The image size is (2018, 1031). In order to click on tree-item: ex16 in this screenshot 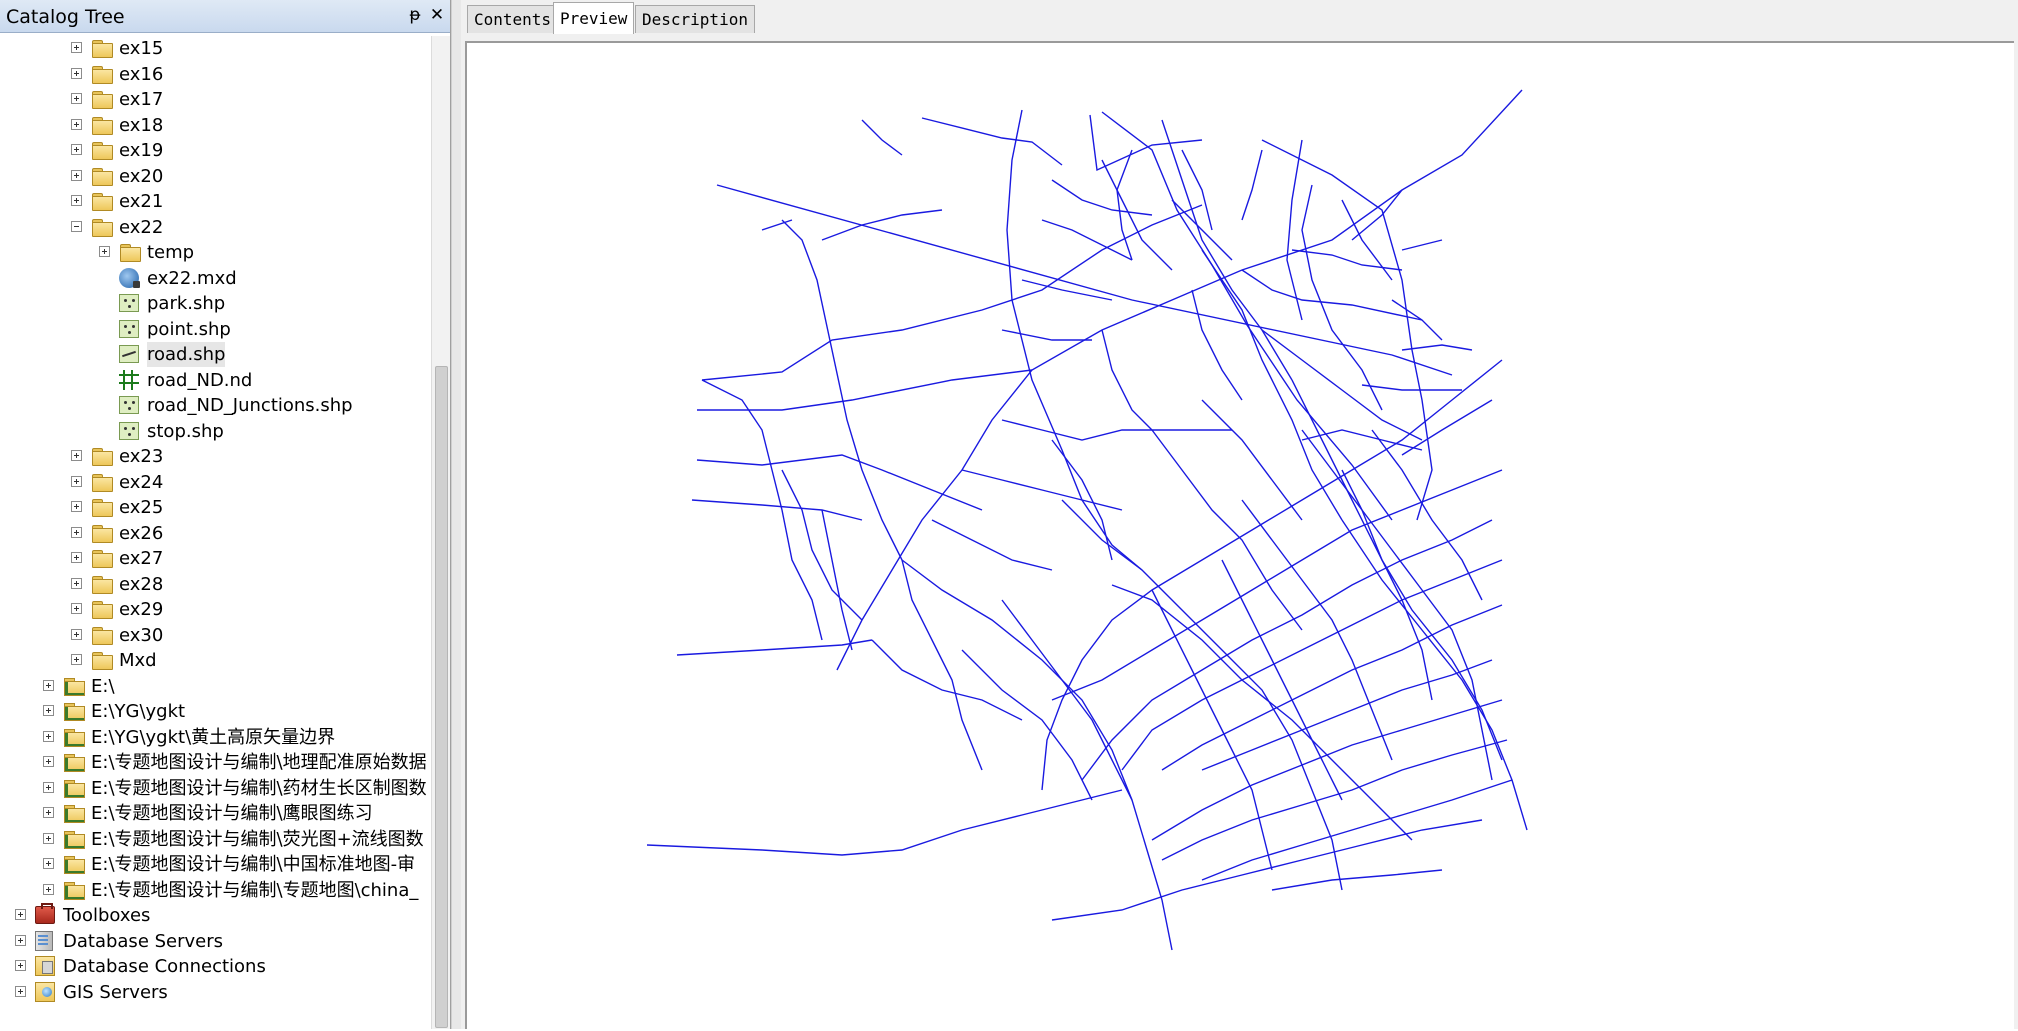, I will do `click(215, 74)`.